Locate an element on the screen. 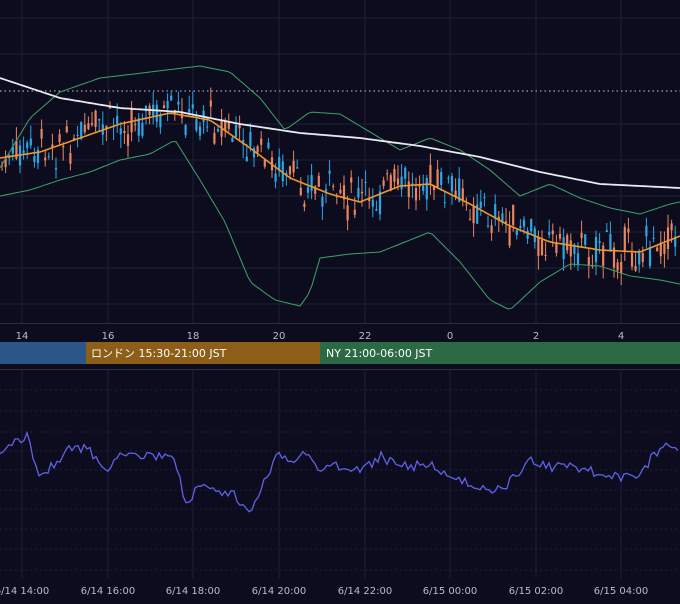 The height and width of the screenshot is (604, 680). price-axis-tick-label: 0 is located at coordinates (450, 336).